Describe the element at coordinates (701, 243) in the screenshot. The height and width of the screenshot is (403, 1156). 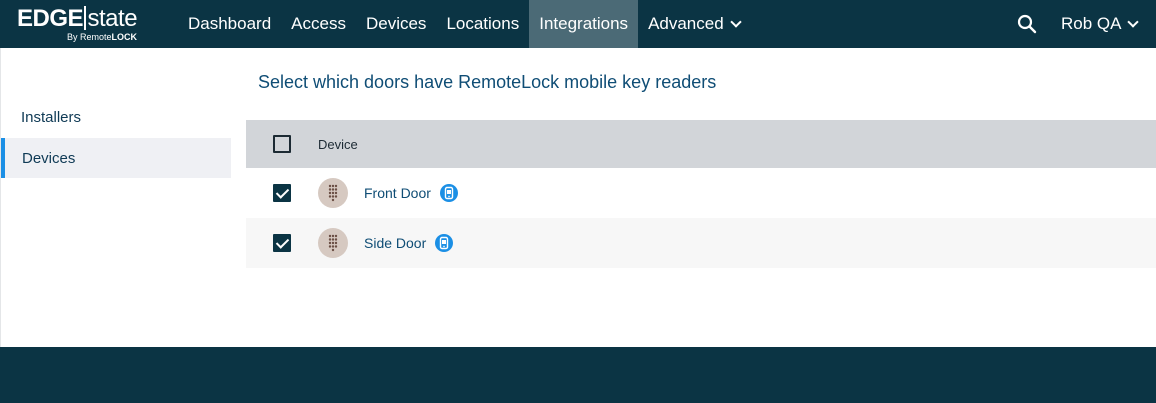
I see `table-row: Side Door` at that location.